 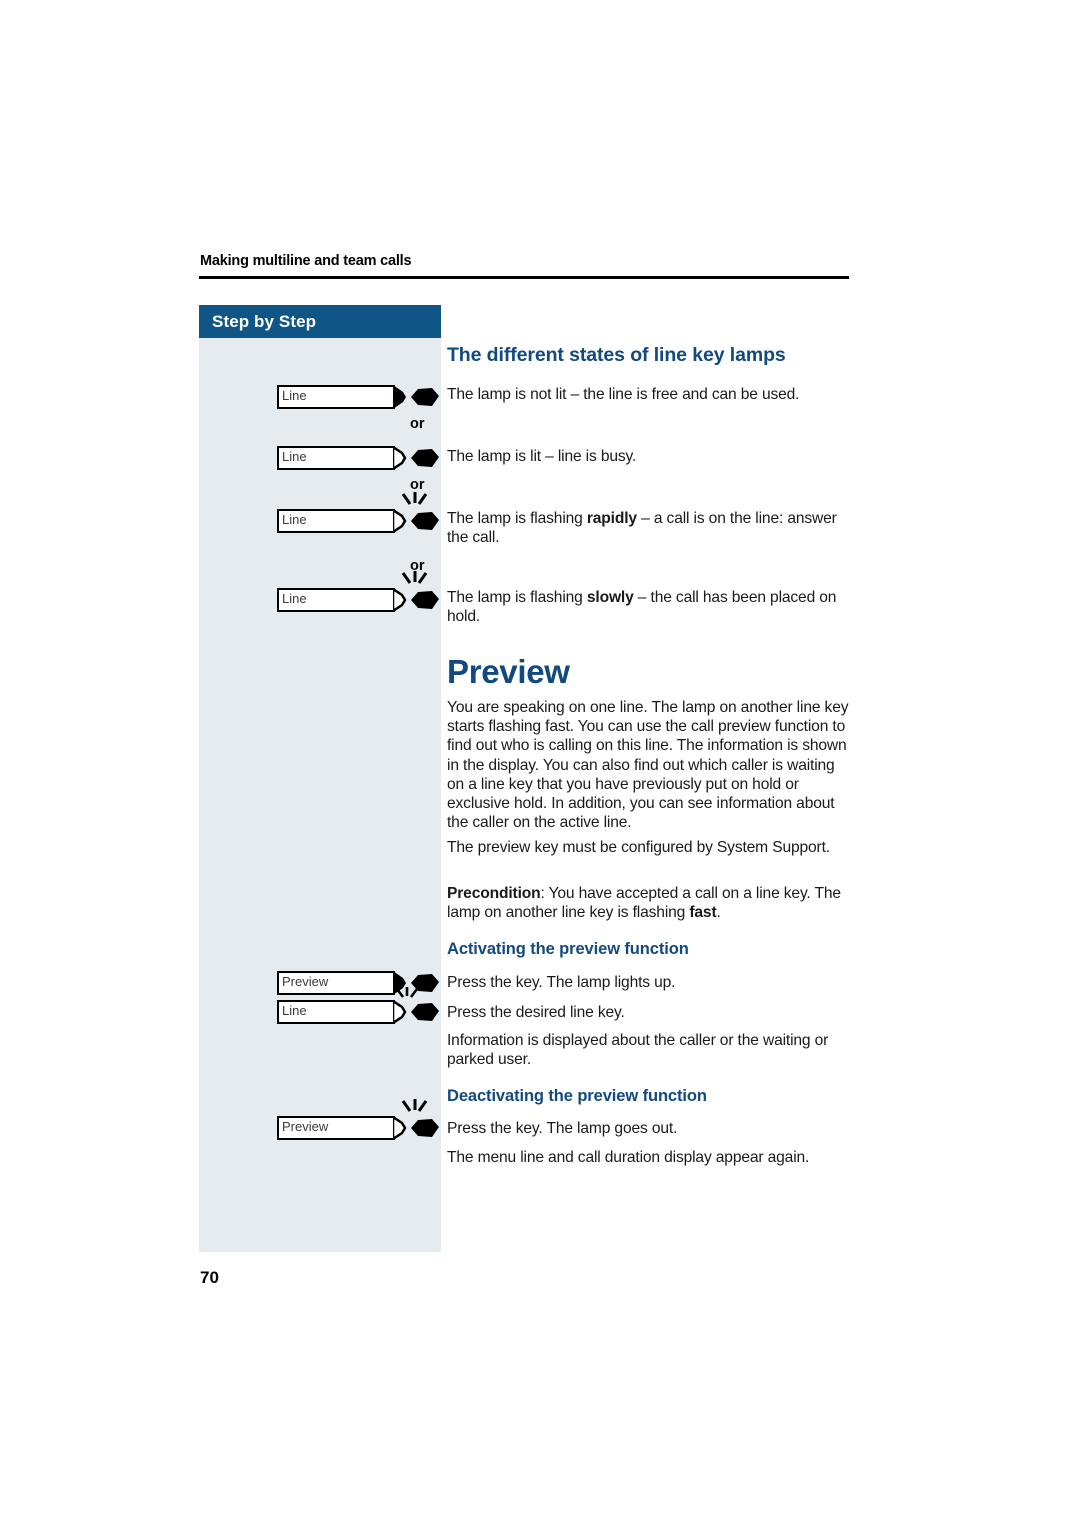 What do you see at coordinates (561, 982) in the screenshot?
I see `activating-step-1: Press the key. The lamp lights up.` at bounding box center [561, 982].